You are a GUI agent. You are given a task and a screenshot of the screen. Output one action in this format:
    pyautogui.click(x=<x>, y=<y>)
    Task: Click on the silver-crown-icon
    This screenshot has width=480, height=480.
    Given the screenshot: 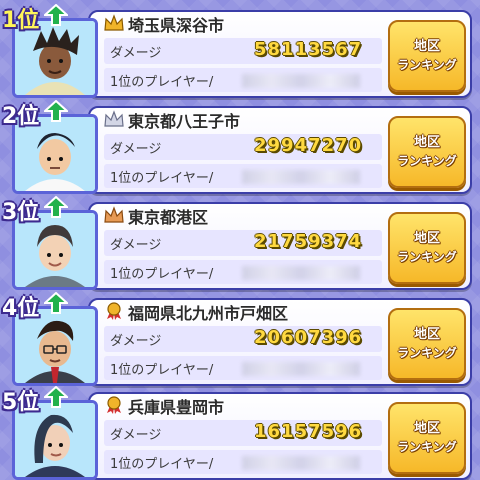 What is the action you would take?
    pyautogui.click(x=114, y=118)
    